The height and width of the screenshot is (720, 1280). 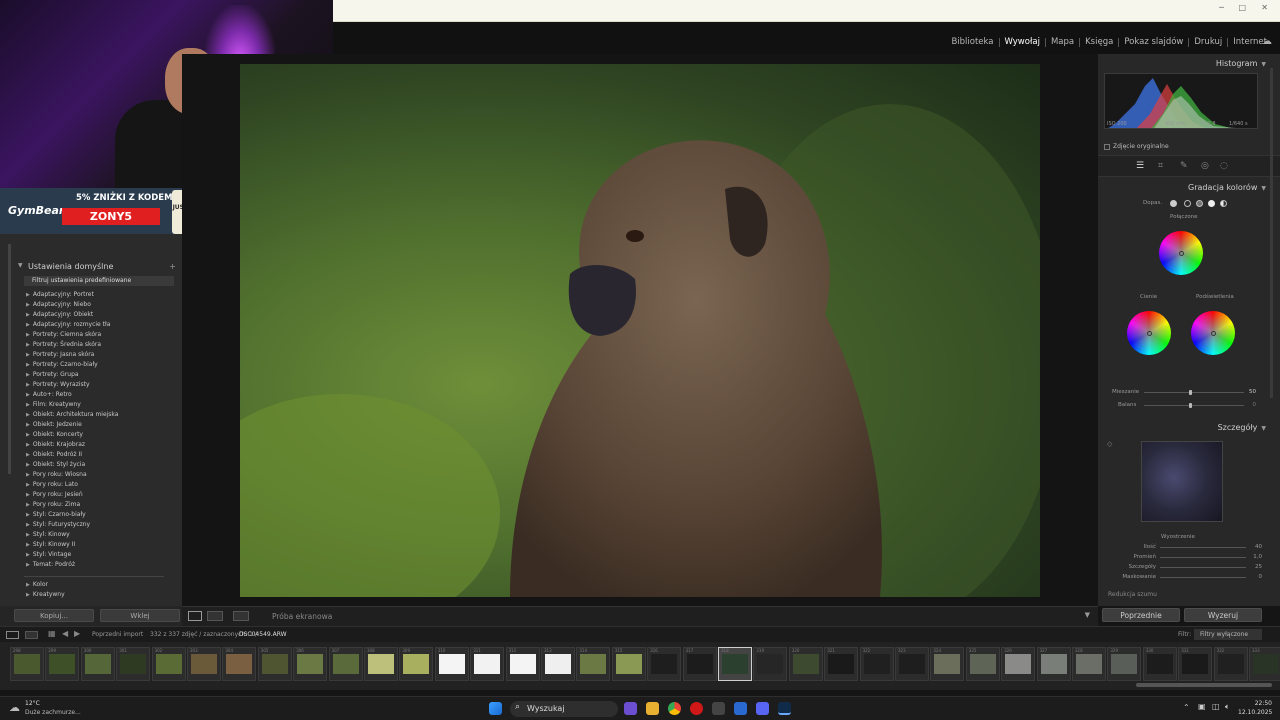 What do you see at coordinates (1271, 233) in the screenshot?
I see `right-scrollbar` at bounding box center [1271, 233].